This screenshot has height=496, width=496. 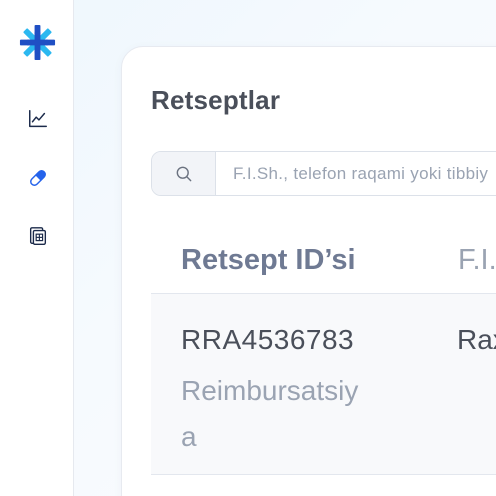 I want to click on sidebar, so click(x=37, y=248).